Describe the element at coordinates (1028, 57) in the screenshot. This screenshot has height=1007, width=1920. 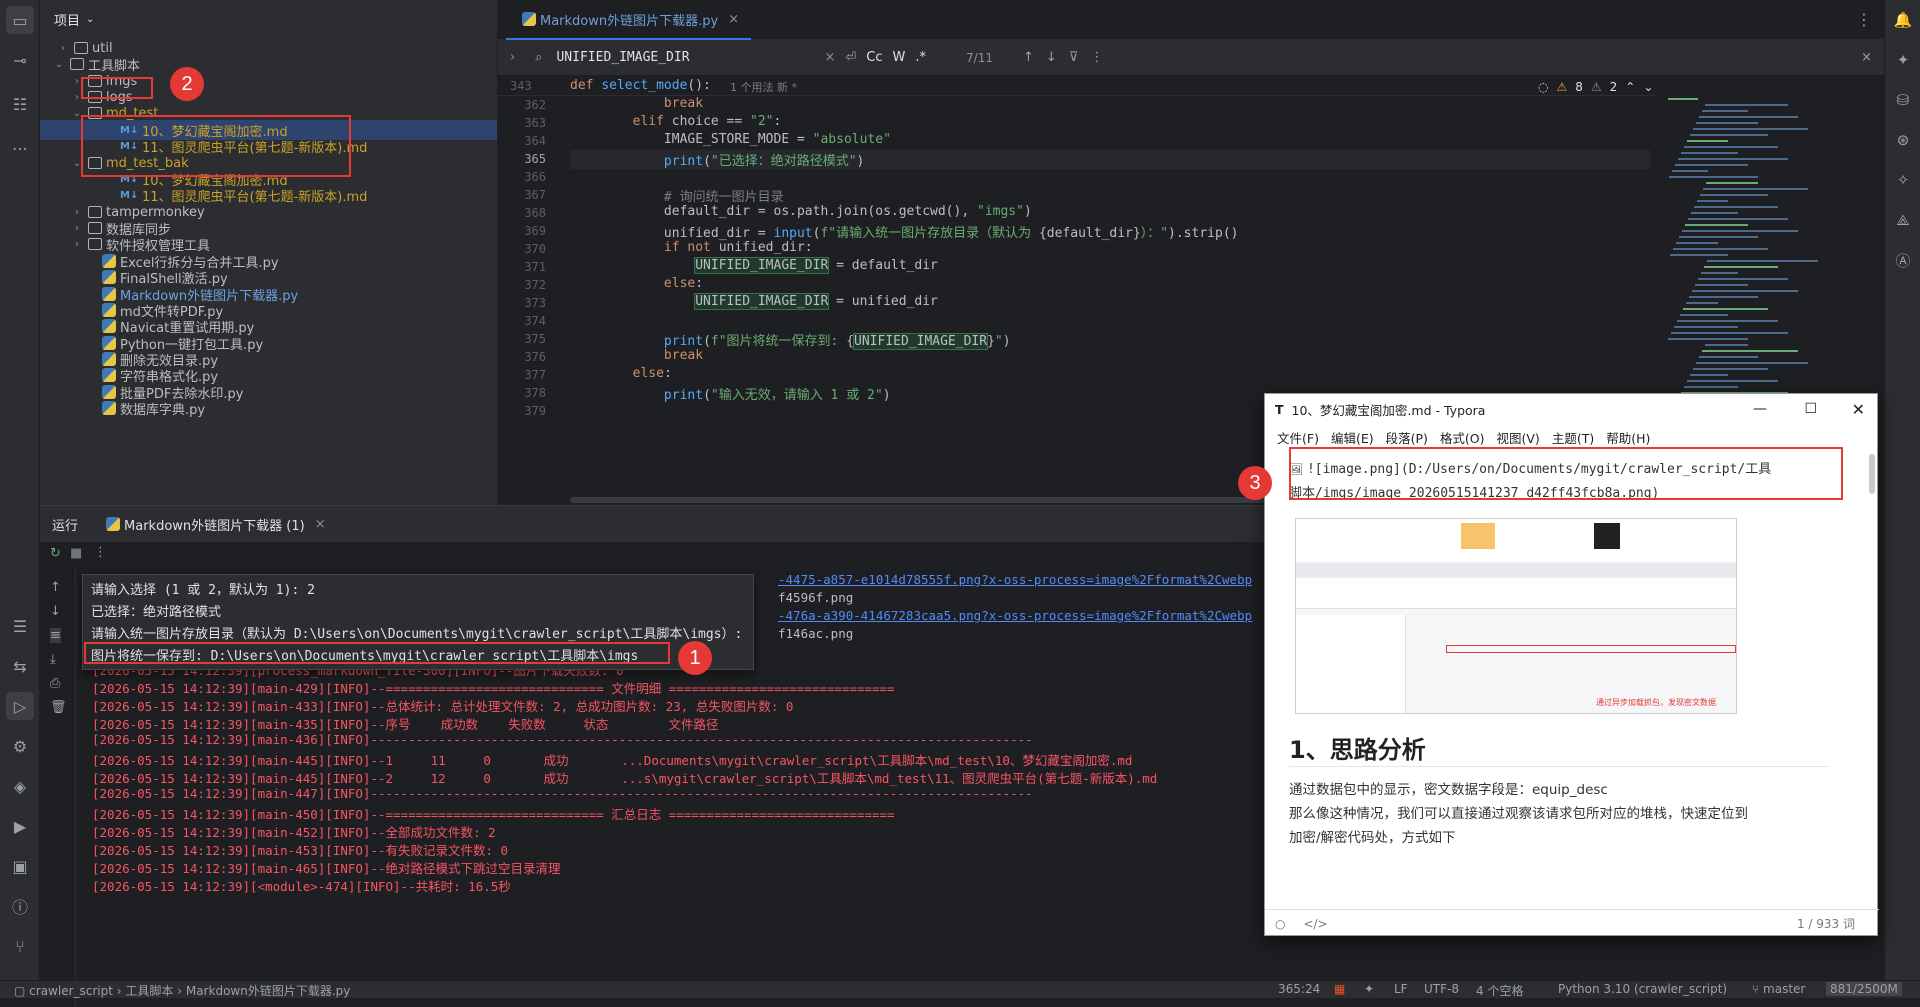
I see `prev-match-icon: ↑` at that location.